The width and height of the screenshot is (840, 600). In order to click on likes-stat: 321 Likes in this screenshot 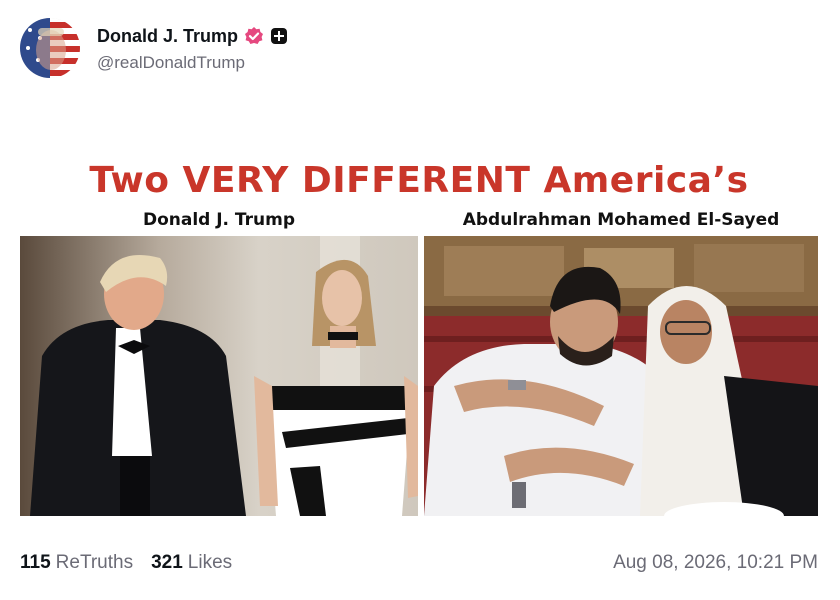, I will do `click(191, 563)`.